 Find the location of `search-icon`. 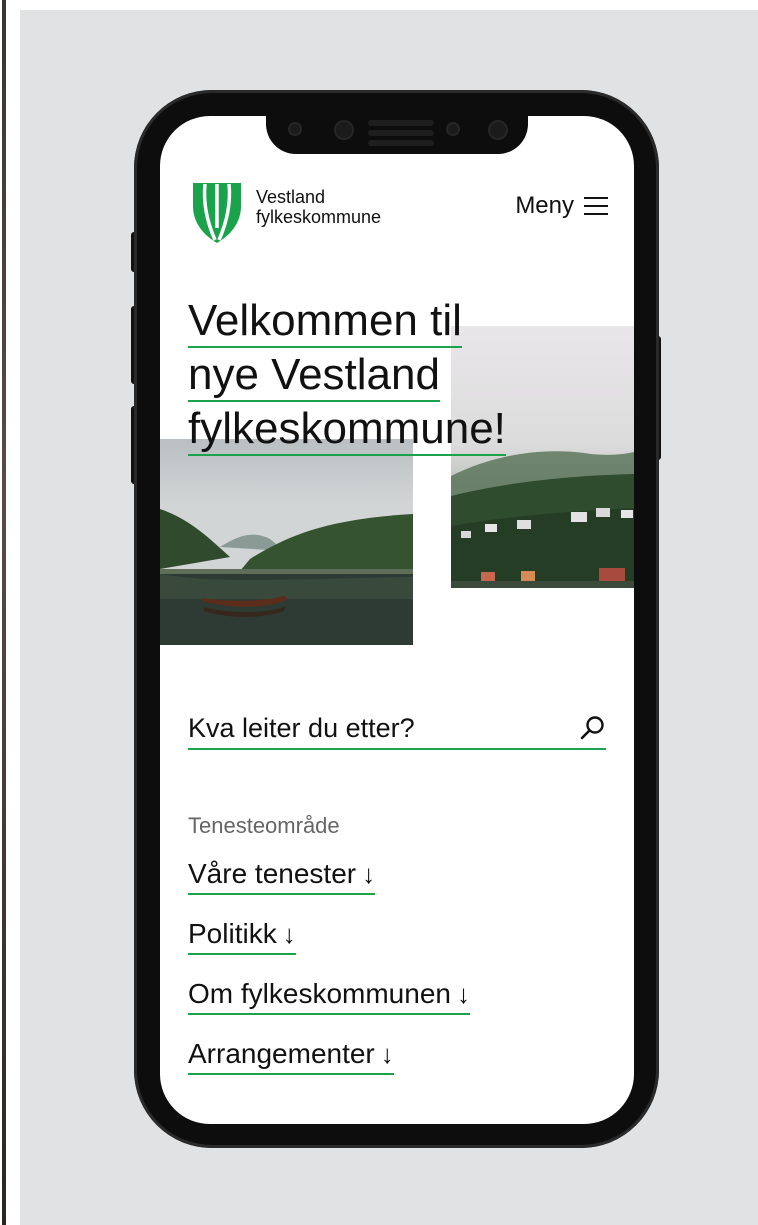

search-icon is located at coordinates (593, 728).